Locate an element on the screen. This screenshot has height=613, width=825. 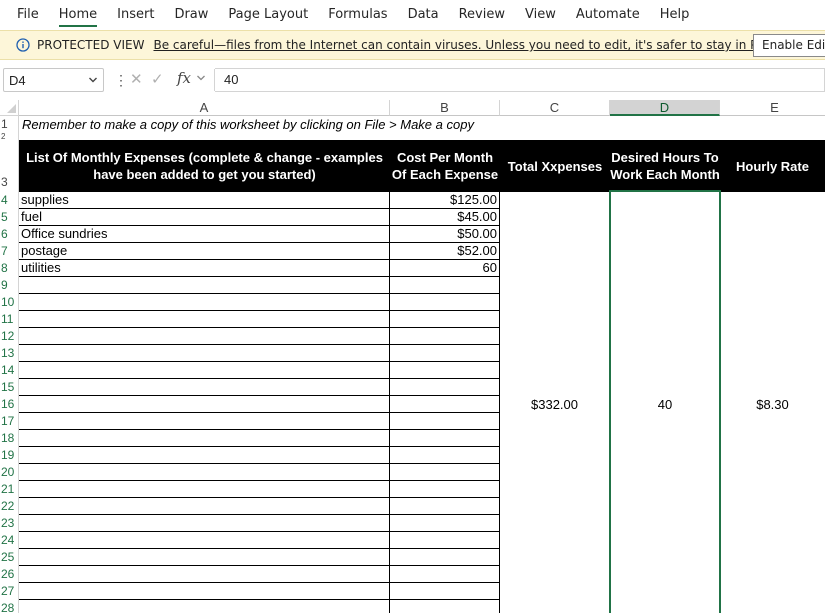
cancel-icon: ✕ is located at coordinates (136, 79).